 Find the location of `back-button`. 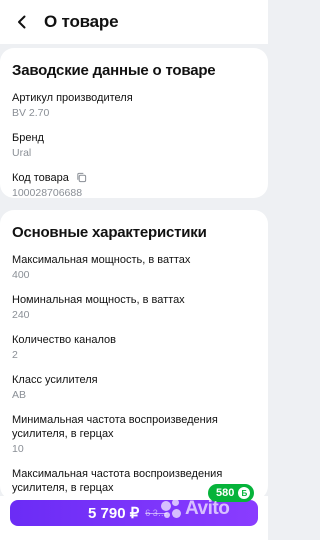

back-button is located at coordinates (22, 22).